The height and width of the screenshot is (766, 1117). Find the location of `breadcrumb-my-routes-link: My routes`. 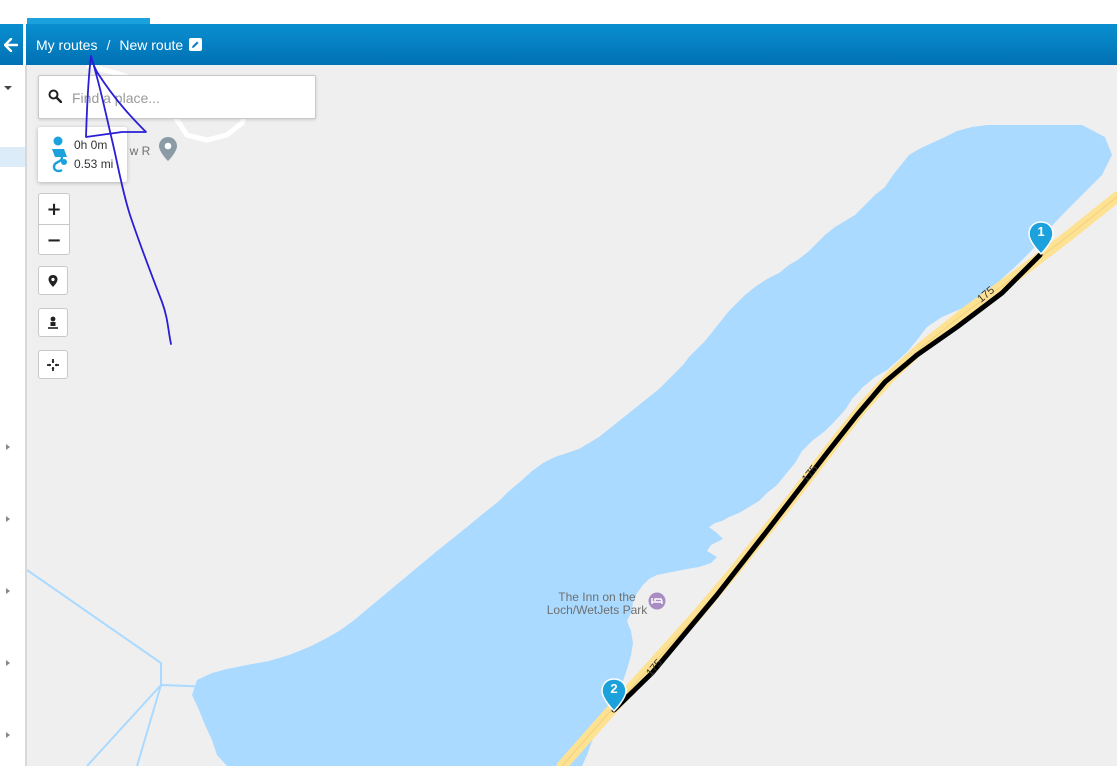

breadcrumb-my-routes-link: My routes is located at coordinates (66, 45).